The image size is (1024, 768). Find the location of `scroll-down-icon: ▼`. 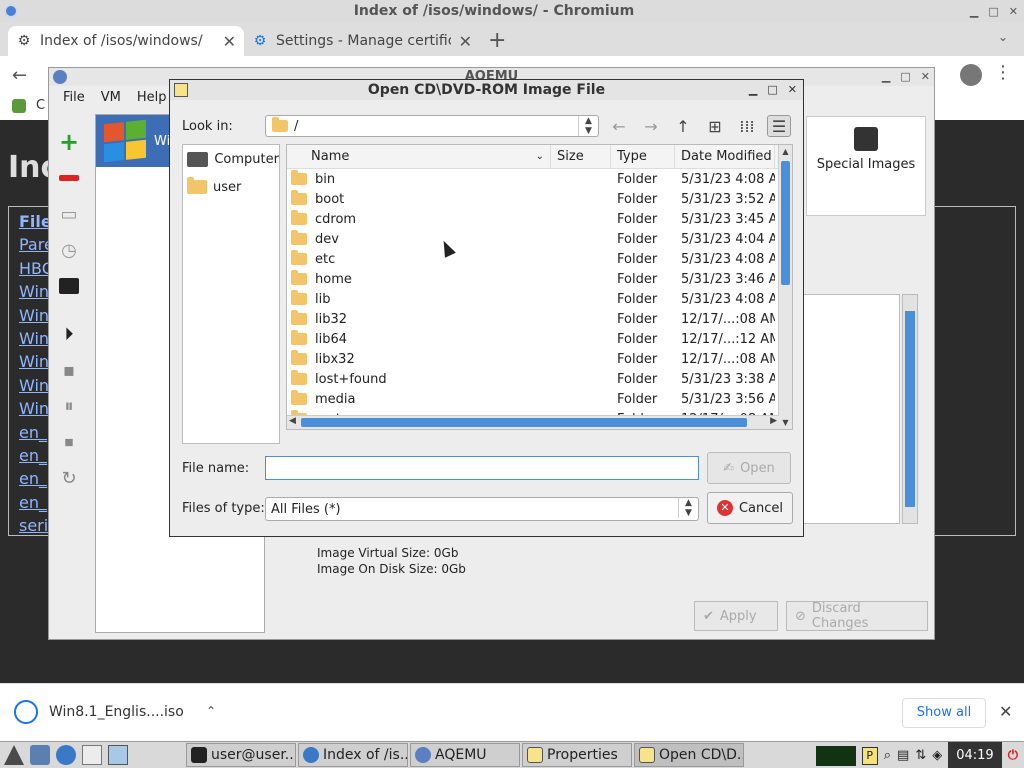

scroll-down-icon: ▼ is located at coordinates (785, 422).